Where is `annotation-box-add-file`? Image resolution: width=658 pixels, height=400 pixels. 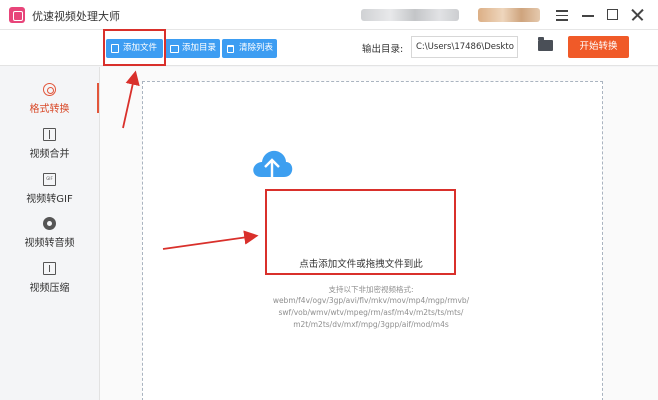 annotation-box-add-file is located at coordinates (134, 47).